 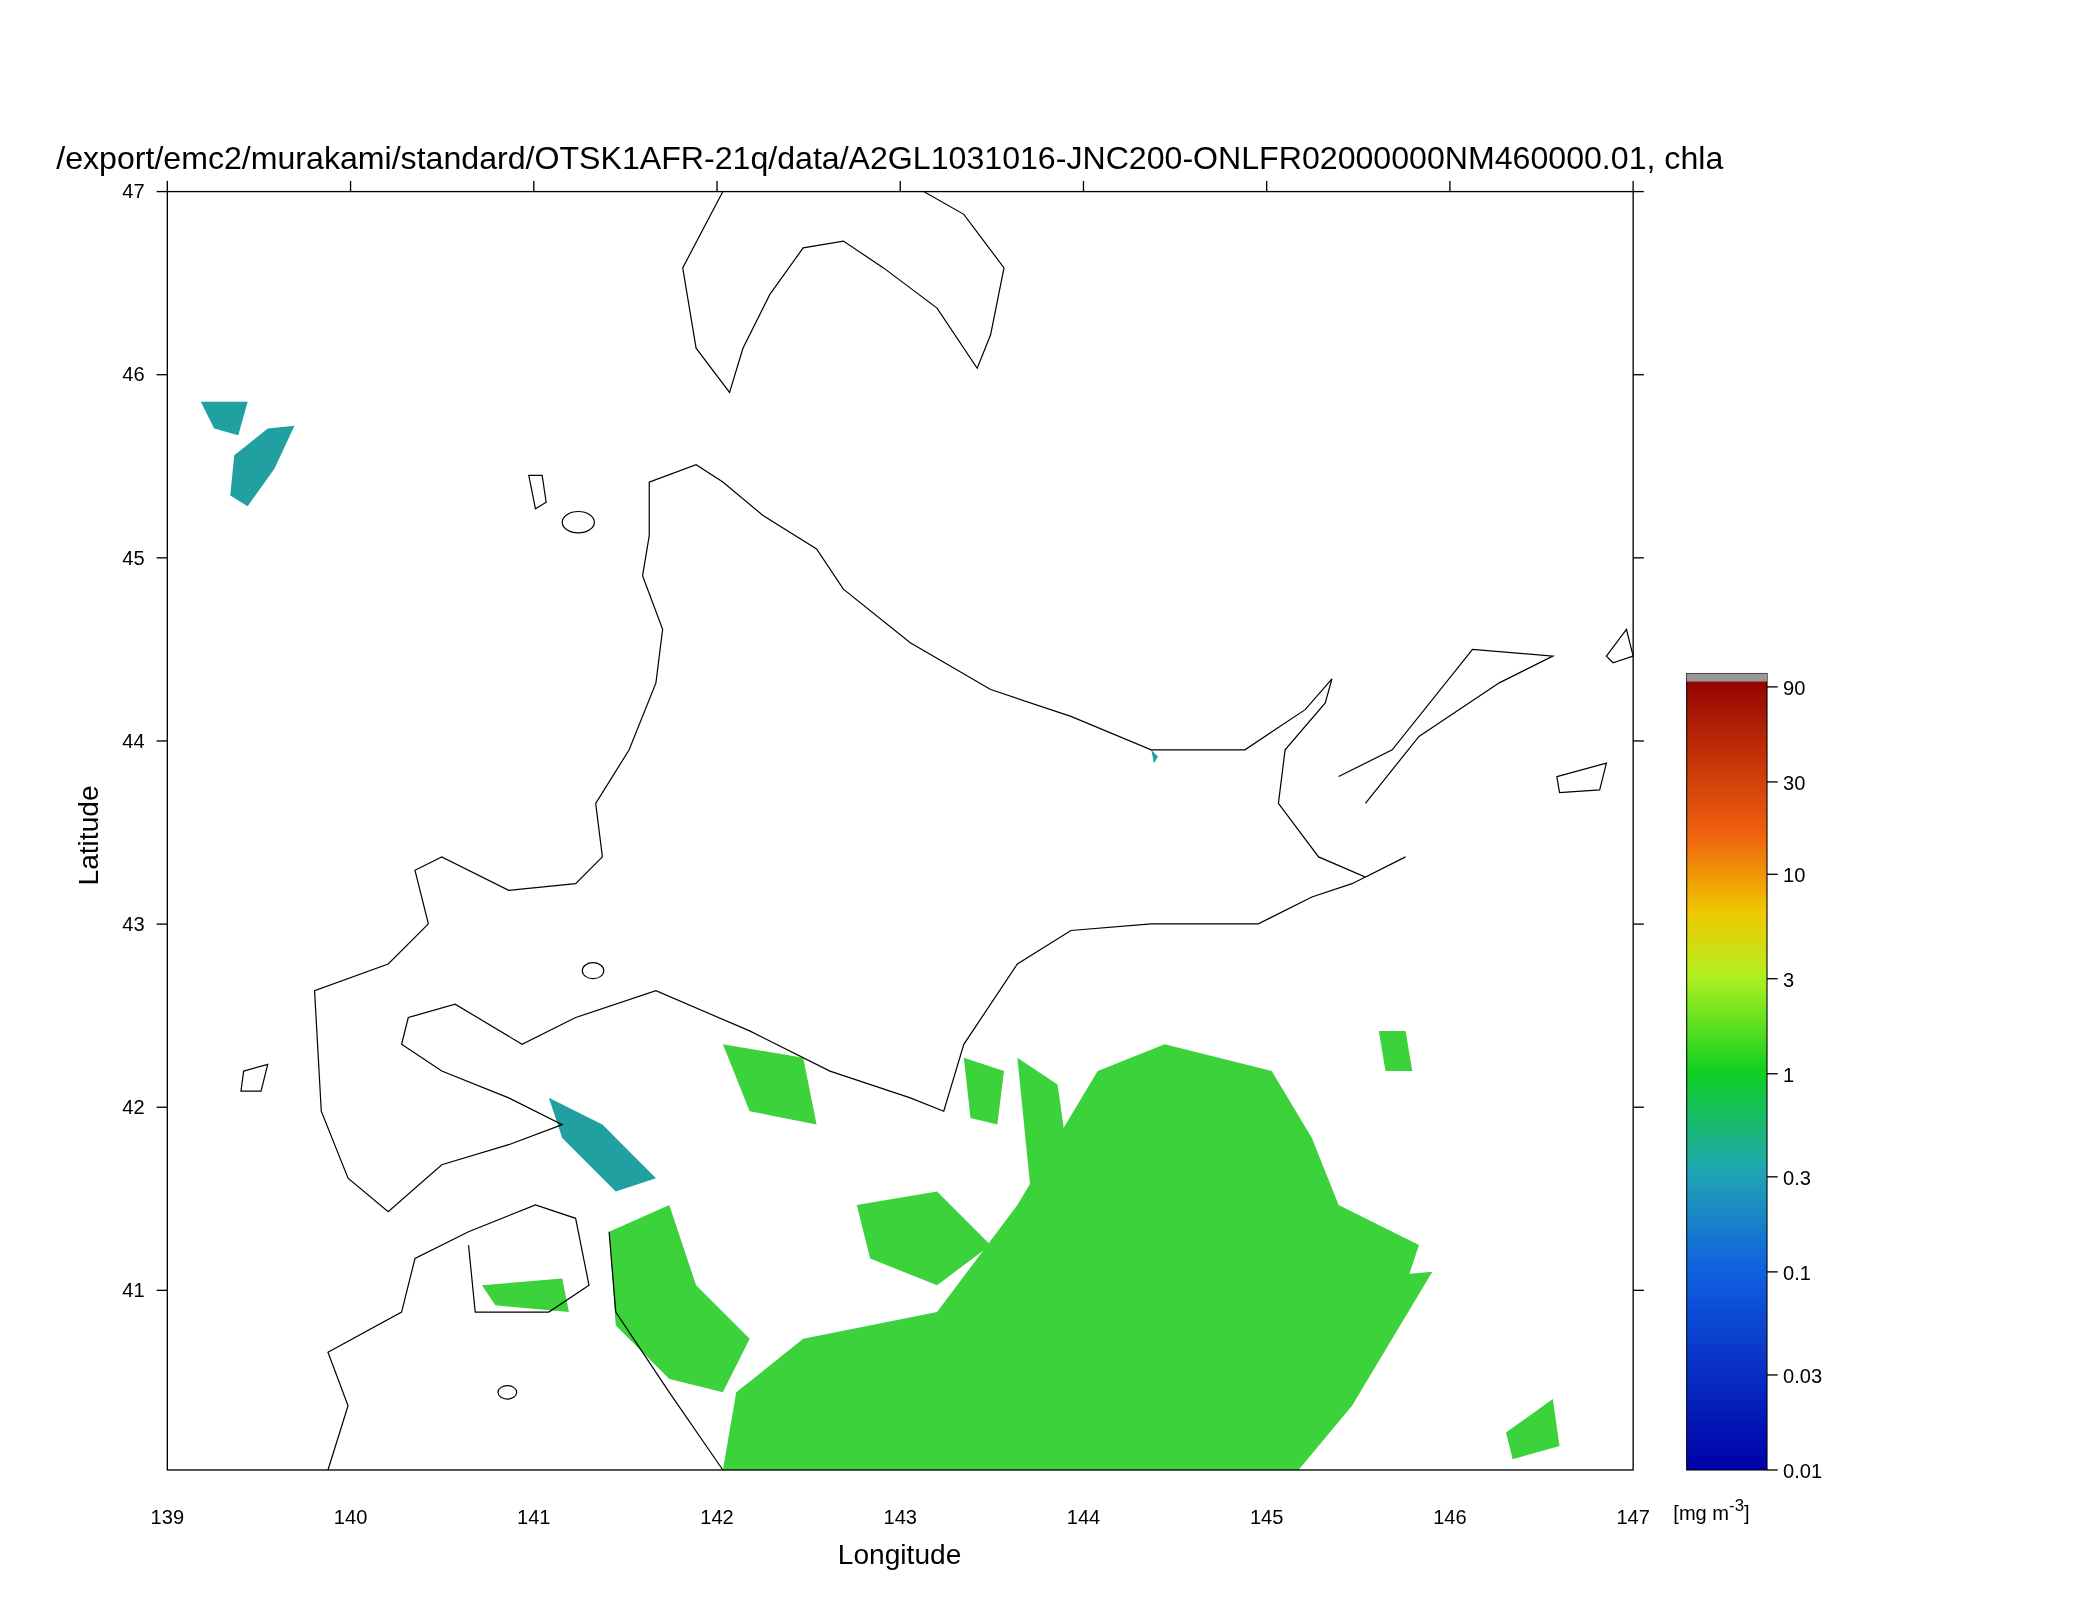 I want to click on axis-tick-label: 44, so click(x=133, y=740).